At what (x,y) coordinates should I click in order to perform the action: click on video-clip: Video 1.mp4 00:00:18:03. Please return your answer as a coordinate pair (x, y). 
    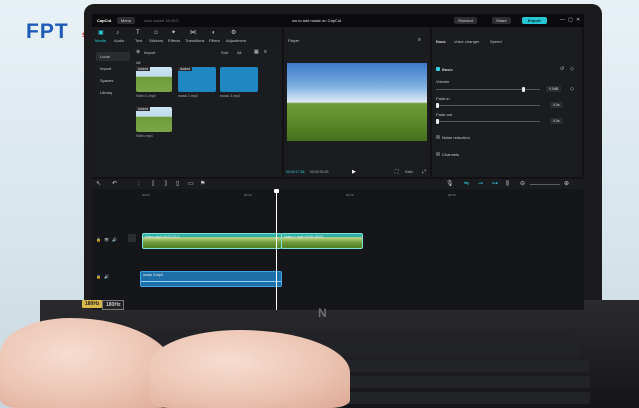
    Looking at the image, I should click on (322, 241).